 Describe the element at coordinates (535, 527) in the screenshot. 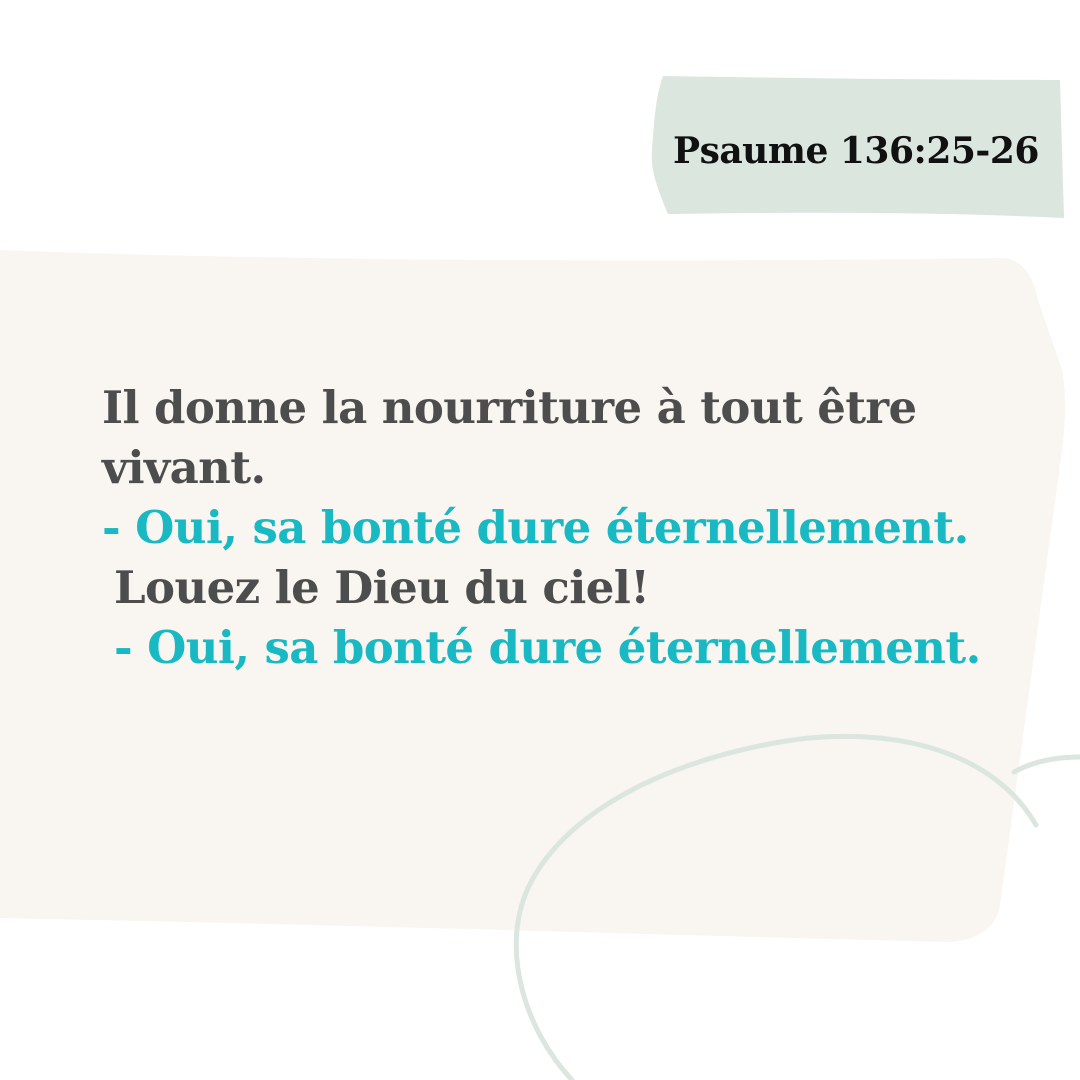

I see `verse-response-1: - Oui, sa bonté dure éternellement.` at that location.